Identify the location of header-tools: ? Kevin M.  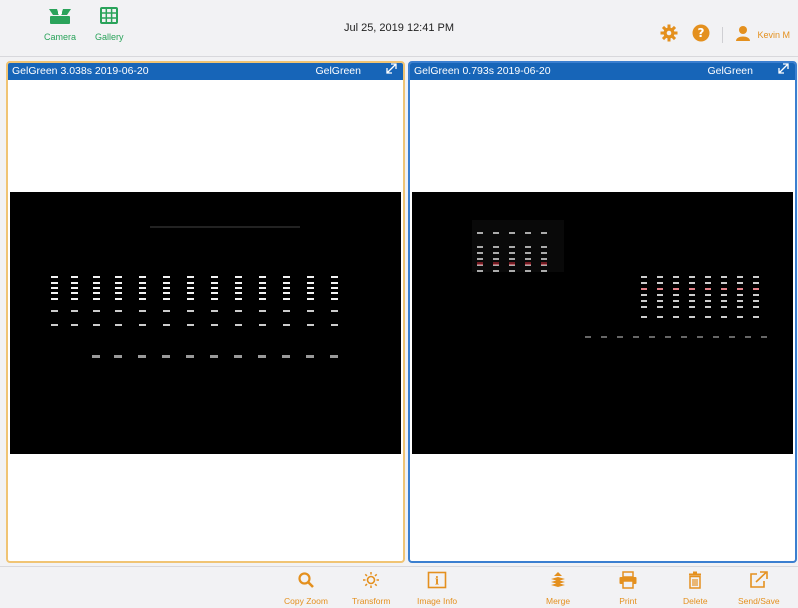
(725, 35).